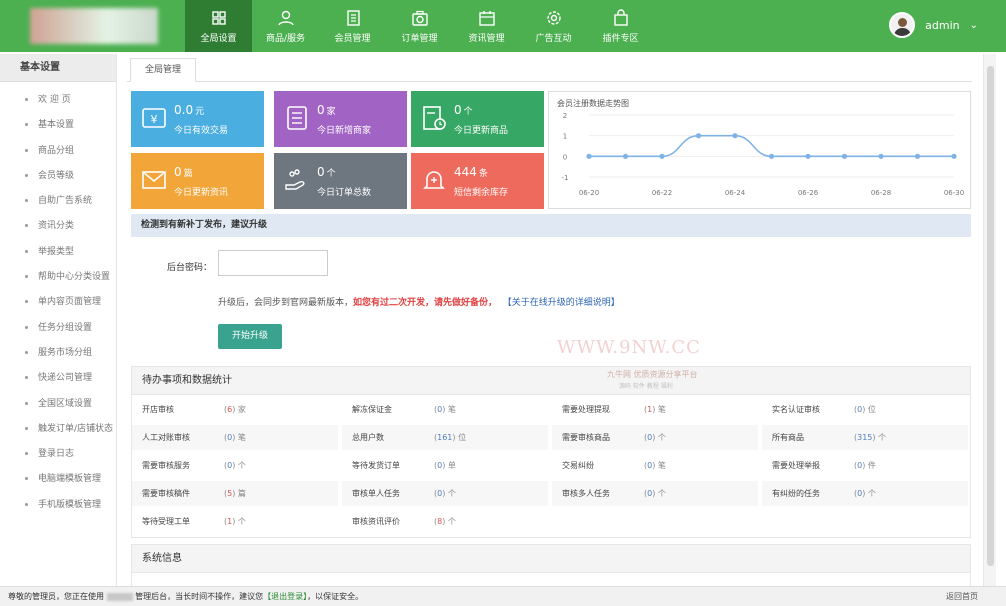 This screenshot has width=1006, height=606. Describe the element at coordinates (235, 494) in the screenshot. I see `stat-cell: 需要审核稿件 (5) 篇` at that location.